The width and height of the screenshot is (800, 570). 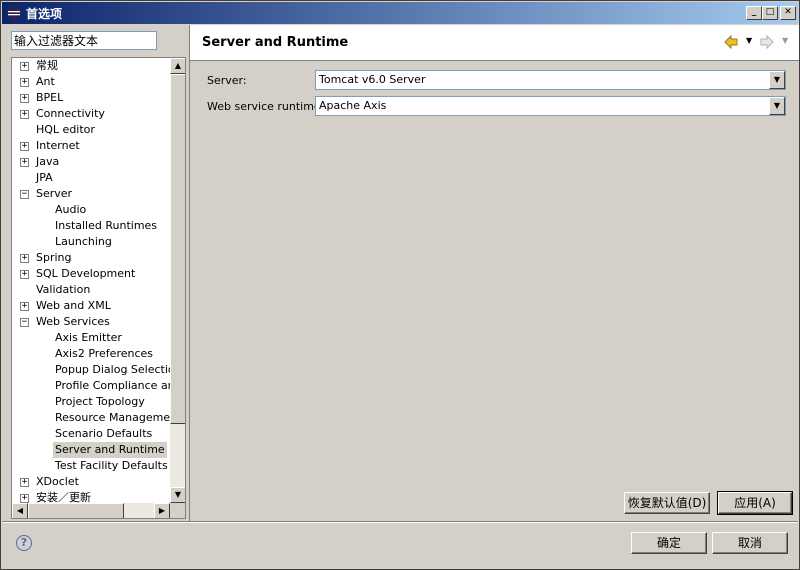 I want to click on back-dropdown-icon: ▼, so click(x=749, y=40).